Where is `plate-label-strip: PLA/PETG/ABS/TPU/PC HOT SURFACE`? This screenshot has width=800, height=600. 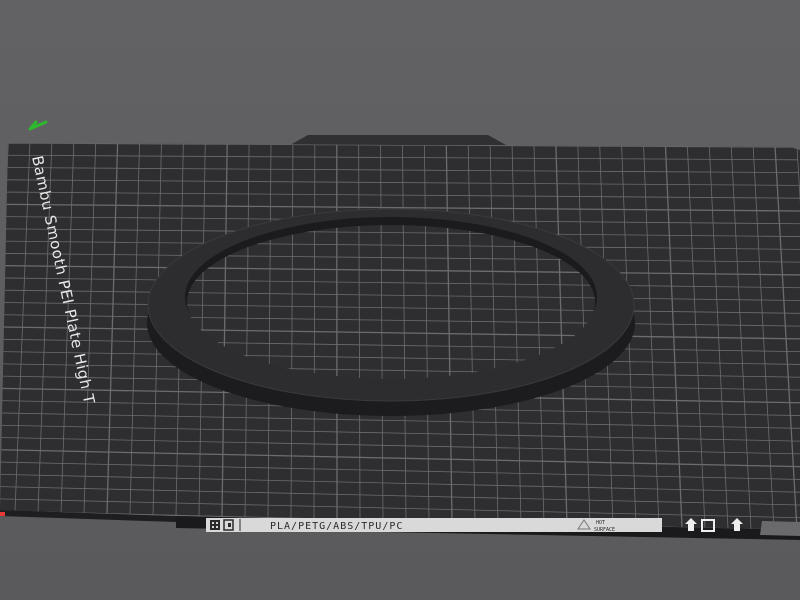
plate-label-strip: PLA/PETG/ABS/TPU/PC HOT SURFACE is located at coordinates (488, 528).